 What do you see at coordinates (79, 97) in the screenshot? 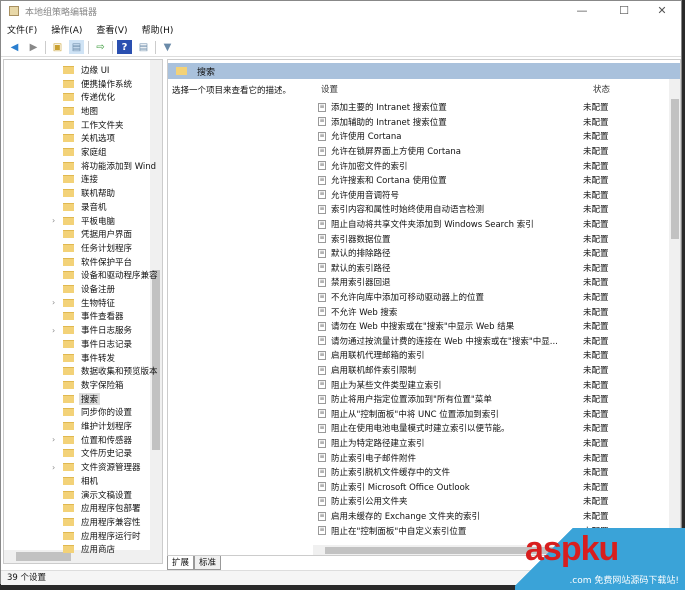
I see `tree-item: 传递优化` at bounding box center [79, 97].